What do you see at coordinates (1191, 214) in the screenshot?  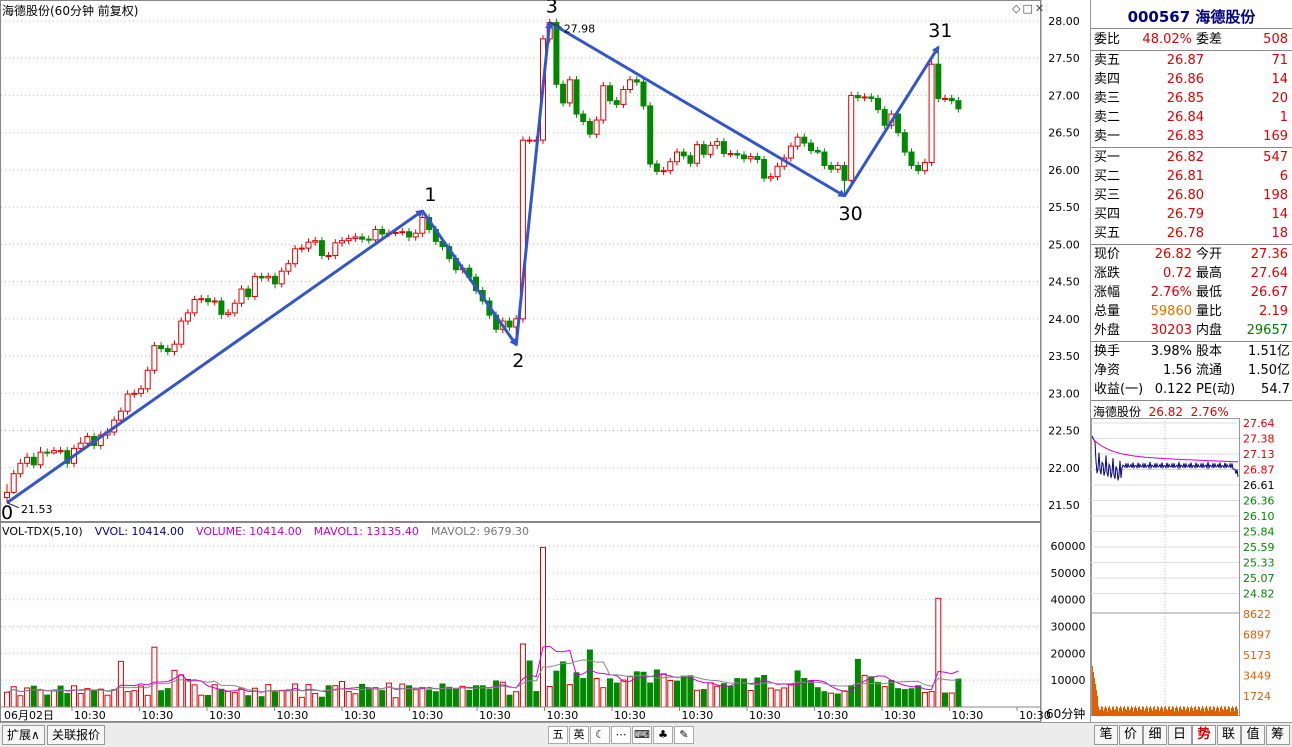 I see `bid-row: 买四 26.79 14` at bounding box center [1191, 214].